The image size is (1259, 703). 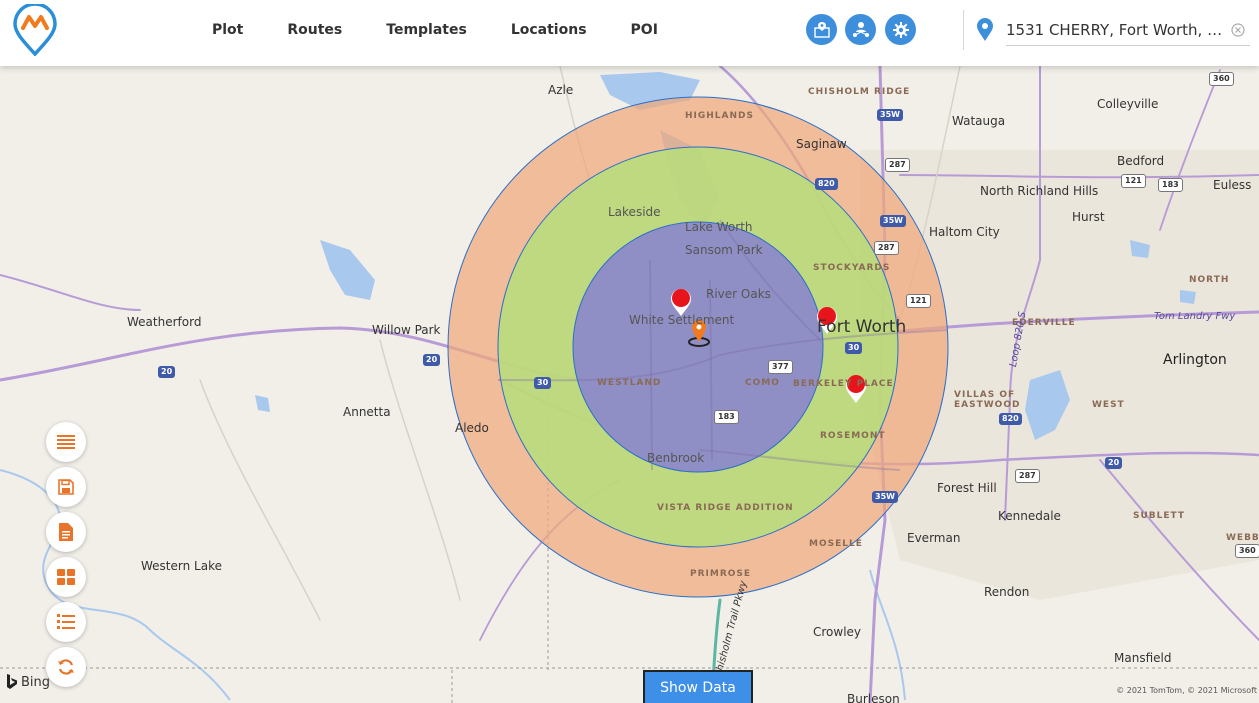 I want to click on place-label: Saginaw, so click(x=821, y=144).